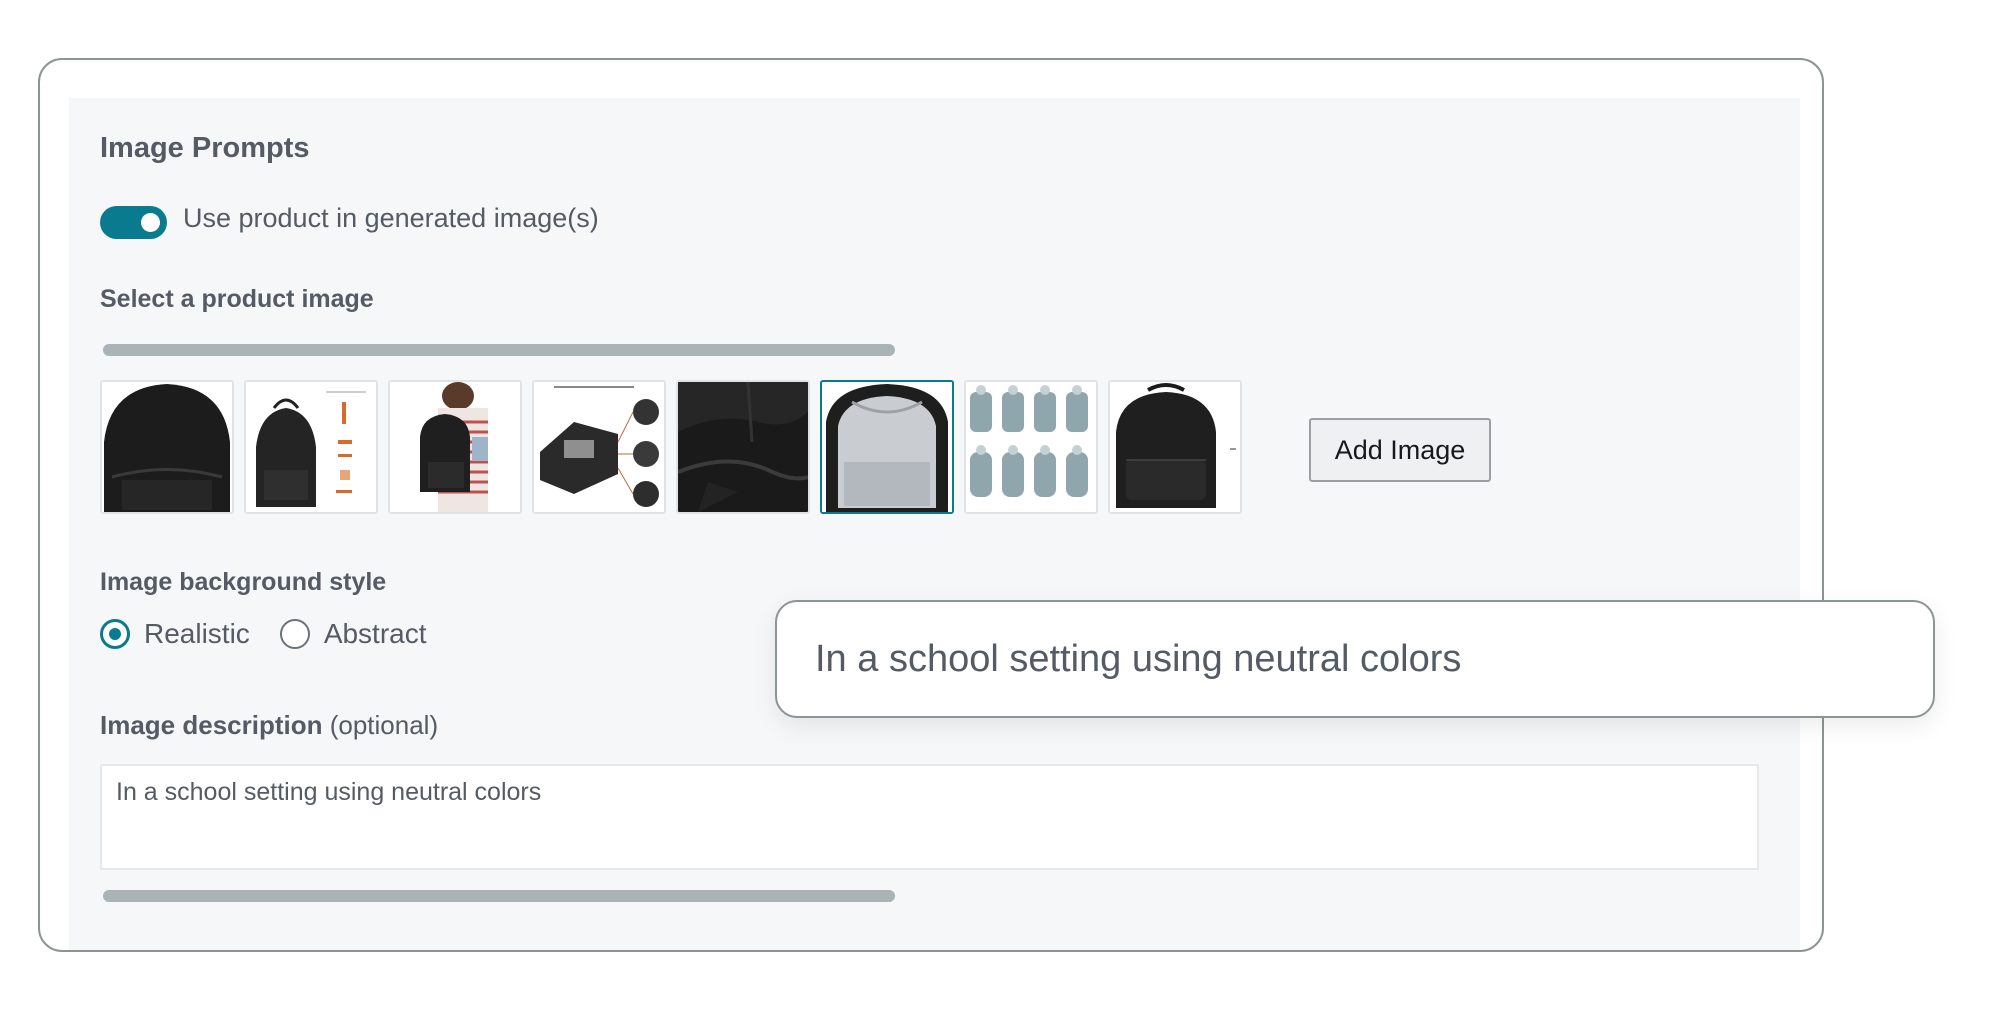 The height and width of the screenshot is (1027, 1992). Describe the element at coordinates (115, 634) in the screenshot. I see `realistic-radio` at that location.